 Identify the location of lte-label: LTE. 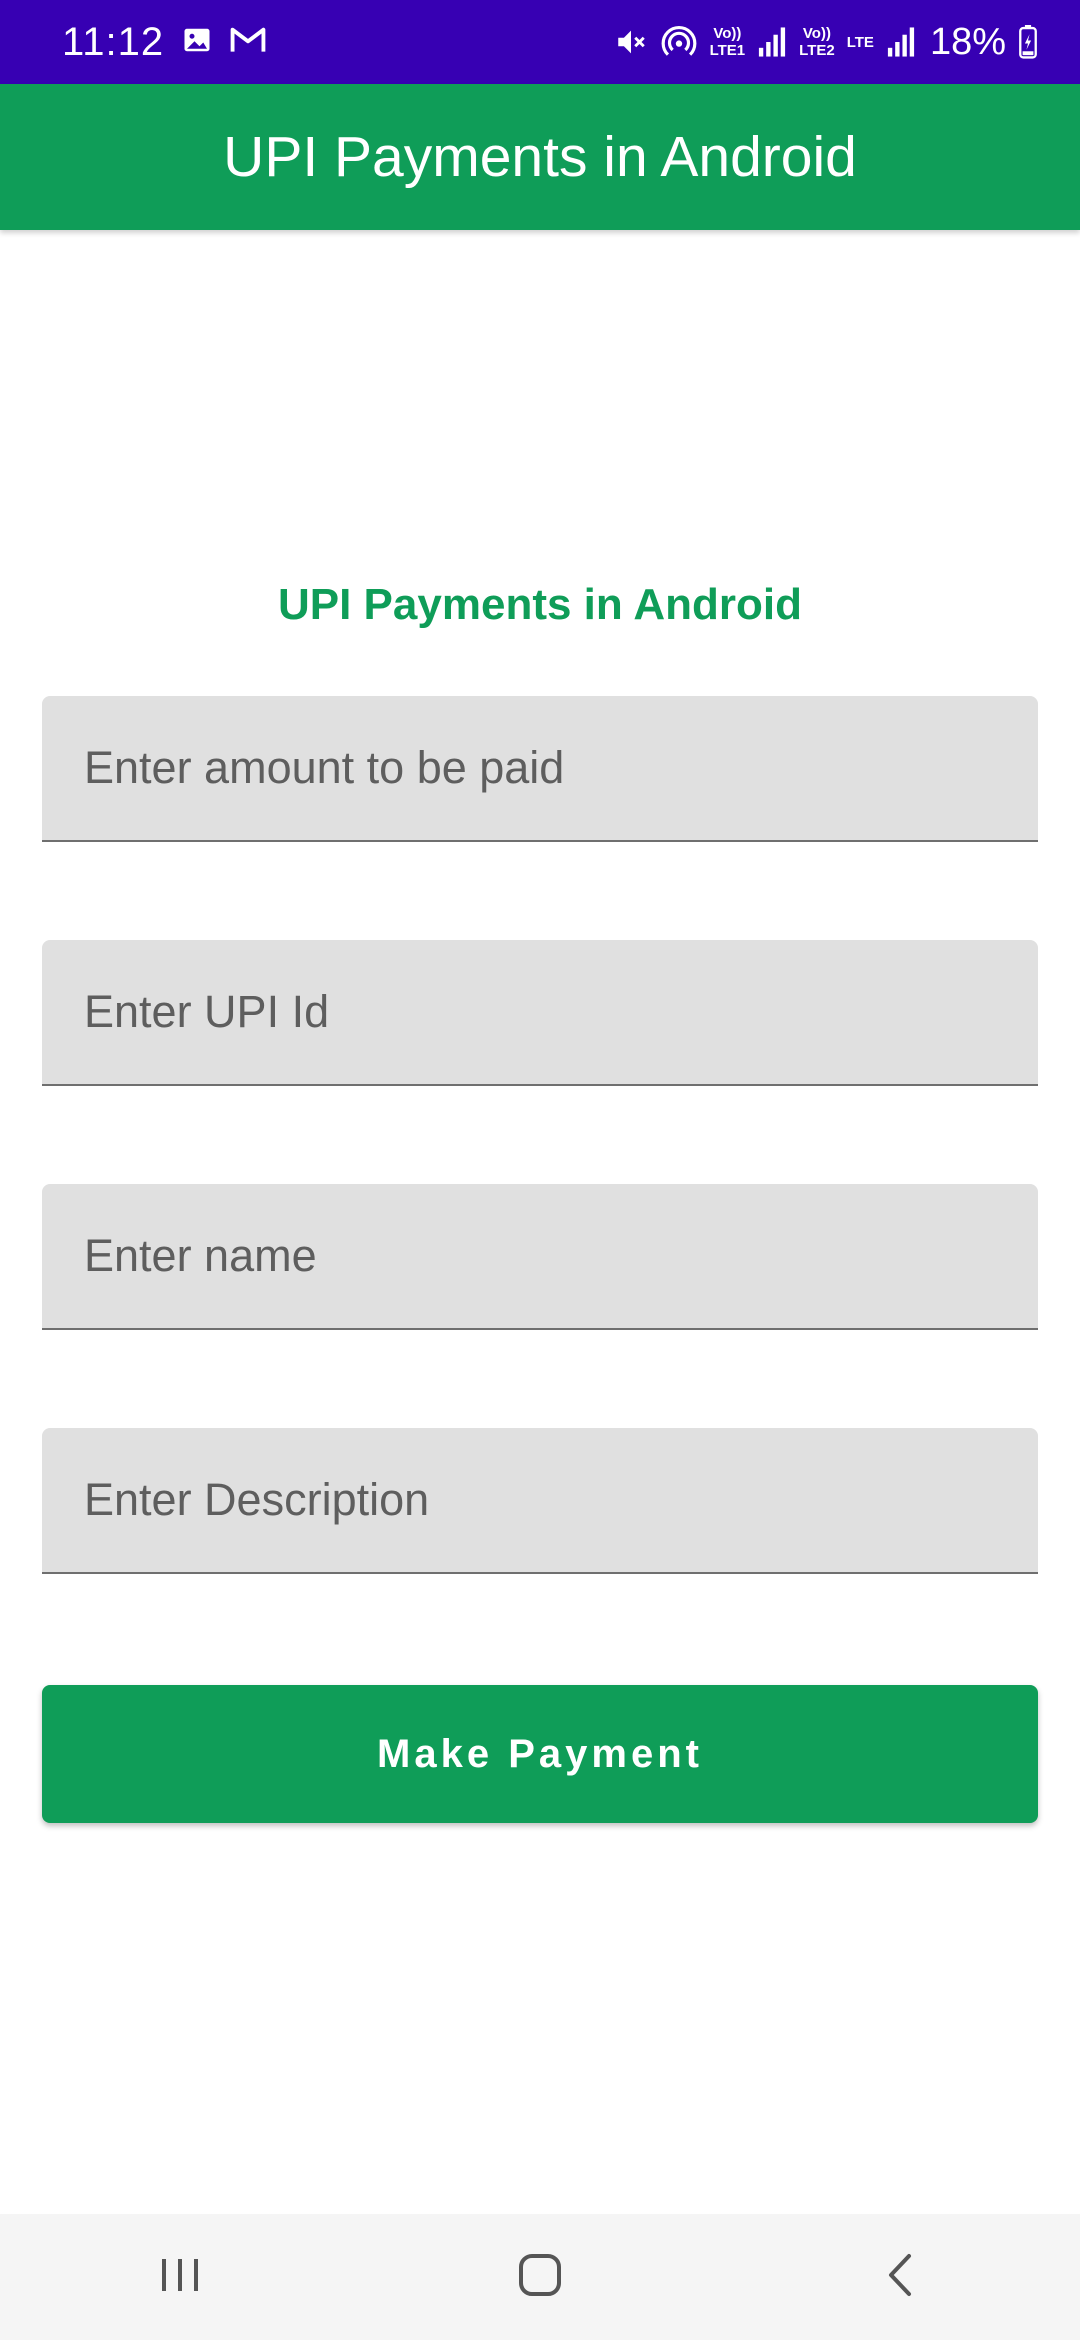
(860, 42).